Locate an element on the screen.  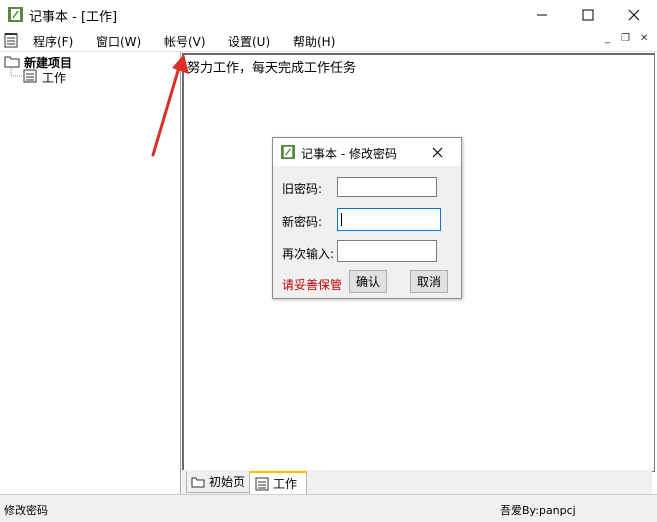
menu-bar: 程序(F) 窗口(W) 帐号(V) 设置(U) 帮助(H) _ ❐ ✕ is located at coordinates (328, 41).